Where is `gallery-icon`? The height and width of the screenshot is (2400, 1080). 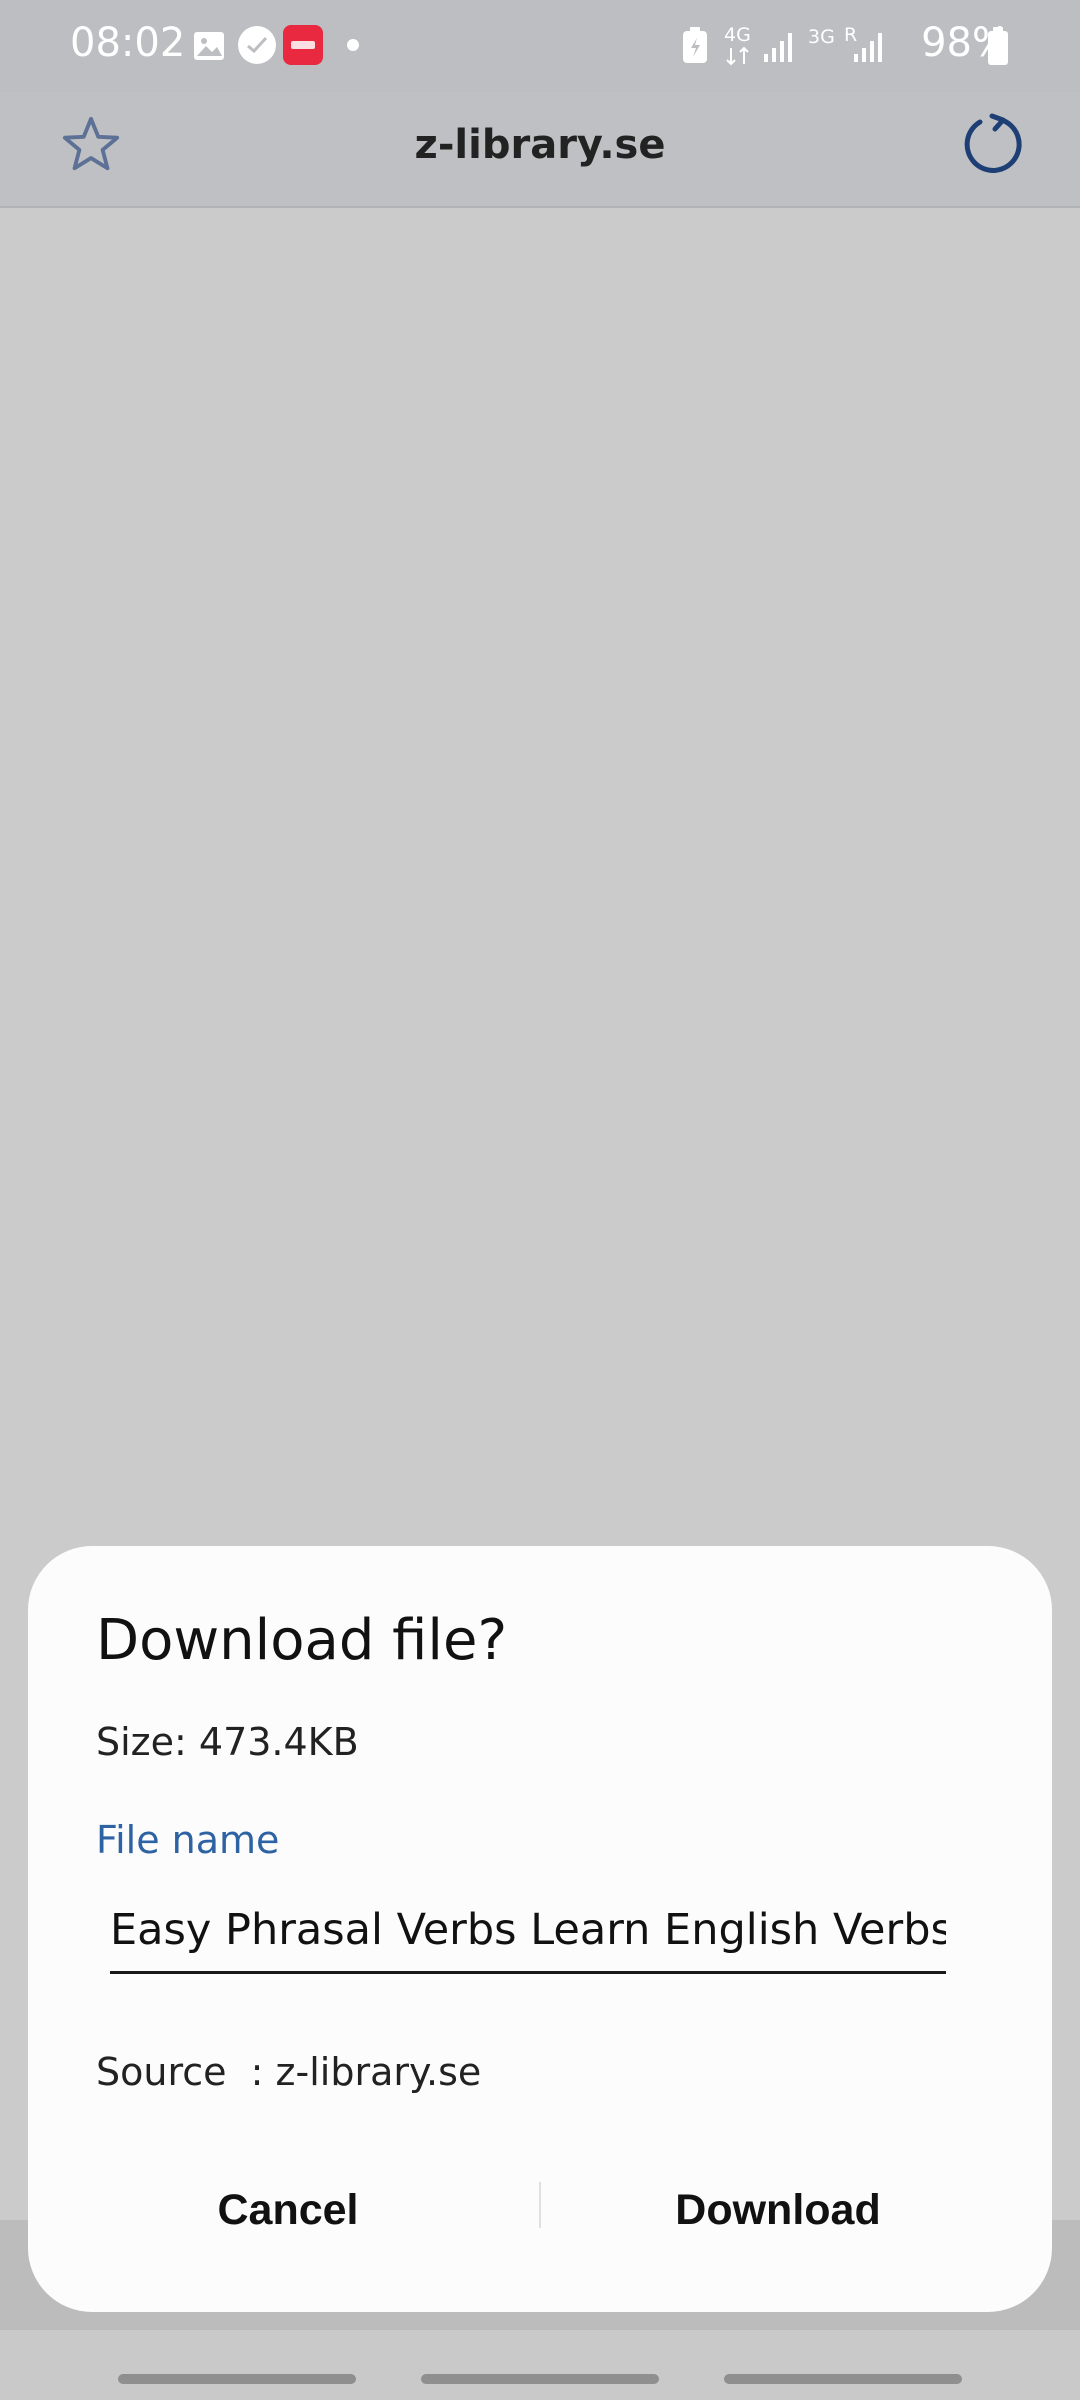 gallery-icon is located at coordinates (209, 46).